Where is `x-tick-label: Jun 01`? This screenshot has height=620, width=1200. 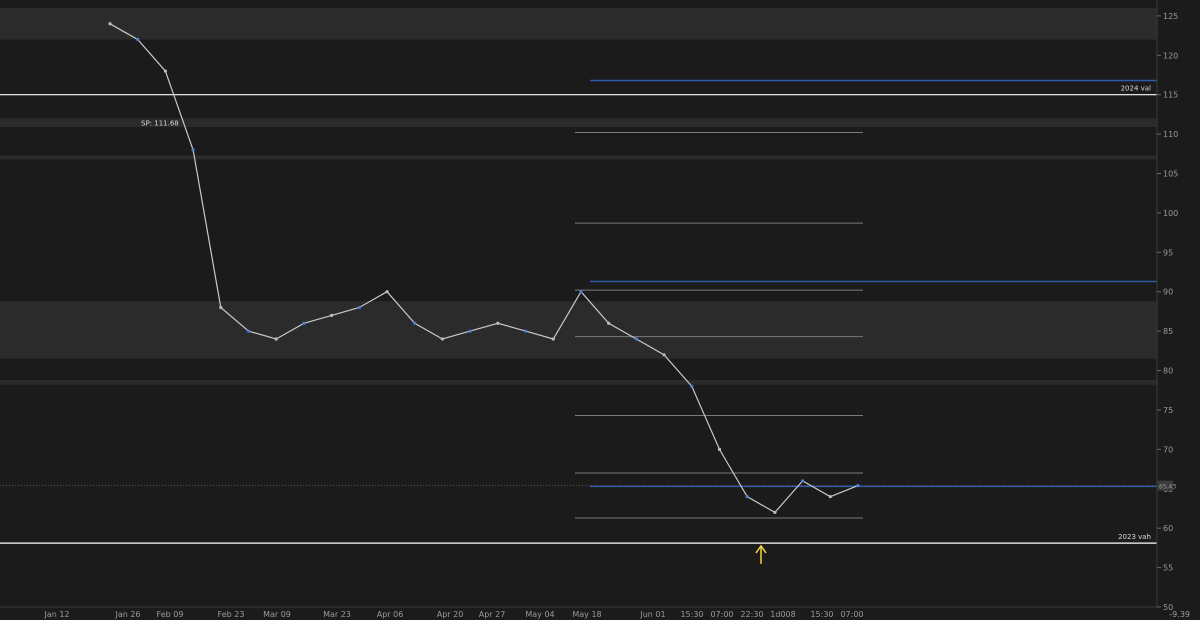 x-tick-label: Jun 01 is located at coordinates (652, 614).